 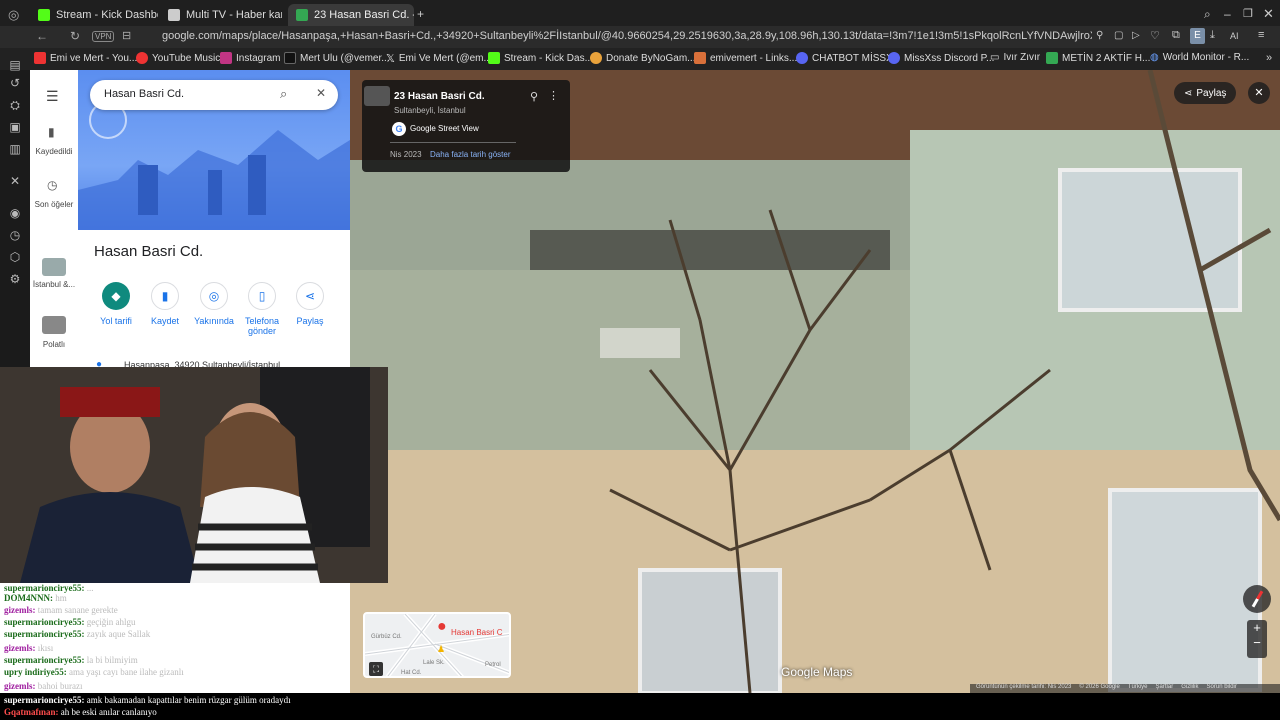 I want to click on recent-icon: ◷, so click(x=52, y=185).